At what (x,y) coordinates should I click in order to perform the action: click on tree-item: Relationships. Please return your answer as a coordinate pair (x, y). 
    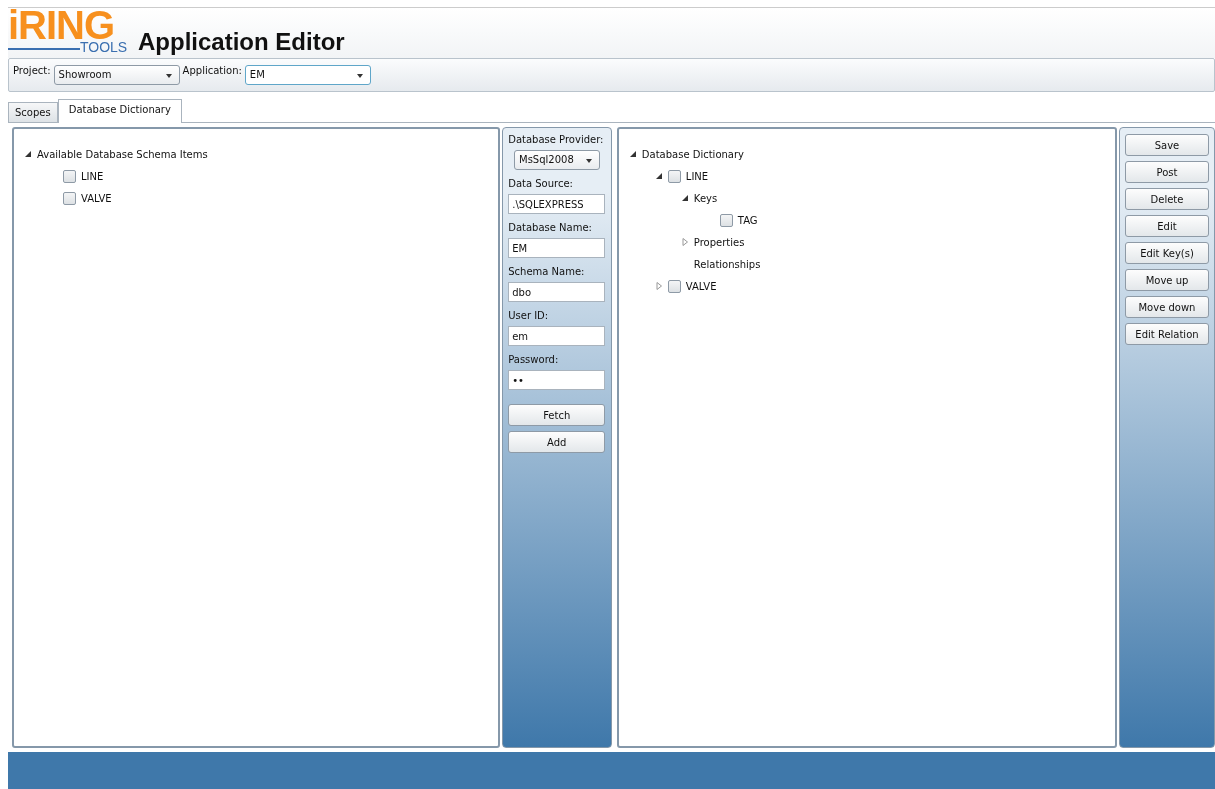
    Looking at the image, I should click on (727, 264).